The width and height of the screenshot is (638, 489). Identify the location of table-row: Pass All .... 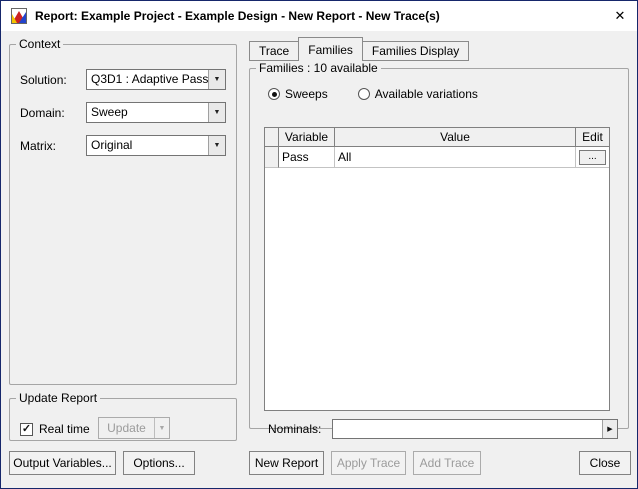
(437, 157).